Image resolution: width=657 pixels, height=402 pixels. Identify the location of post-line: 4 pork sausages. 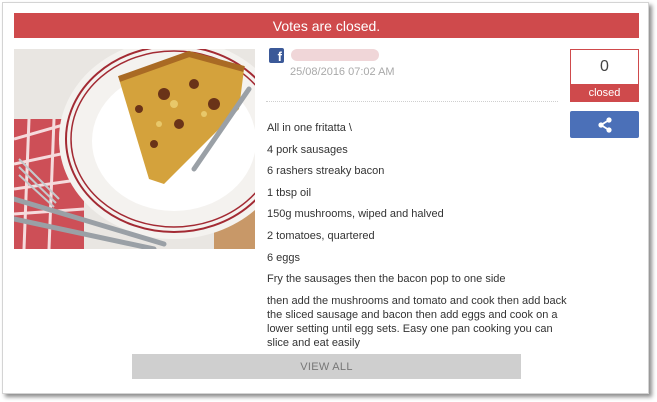
(307, 149).